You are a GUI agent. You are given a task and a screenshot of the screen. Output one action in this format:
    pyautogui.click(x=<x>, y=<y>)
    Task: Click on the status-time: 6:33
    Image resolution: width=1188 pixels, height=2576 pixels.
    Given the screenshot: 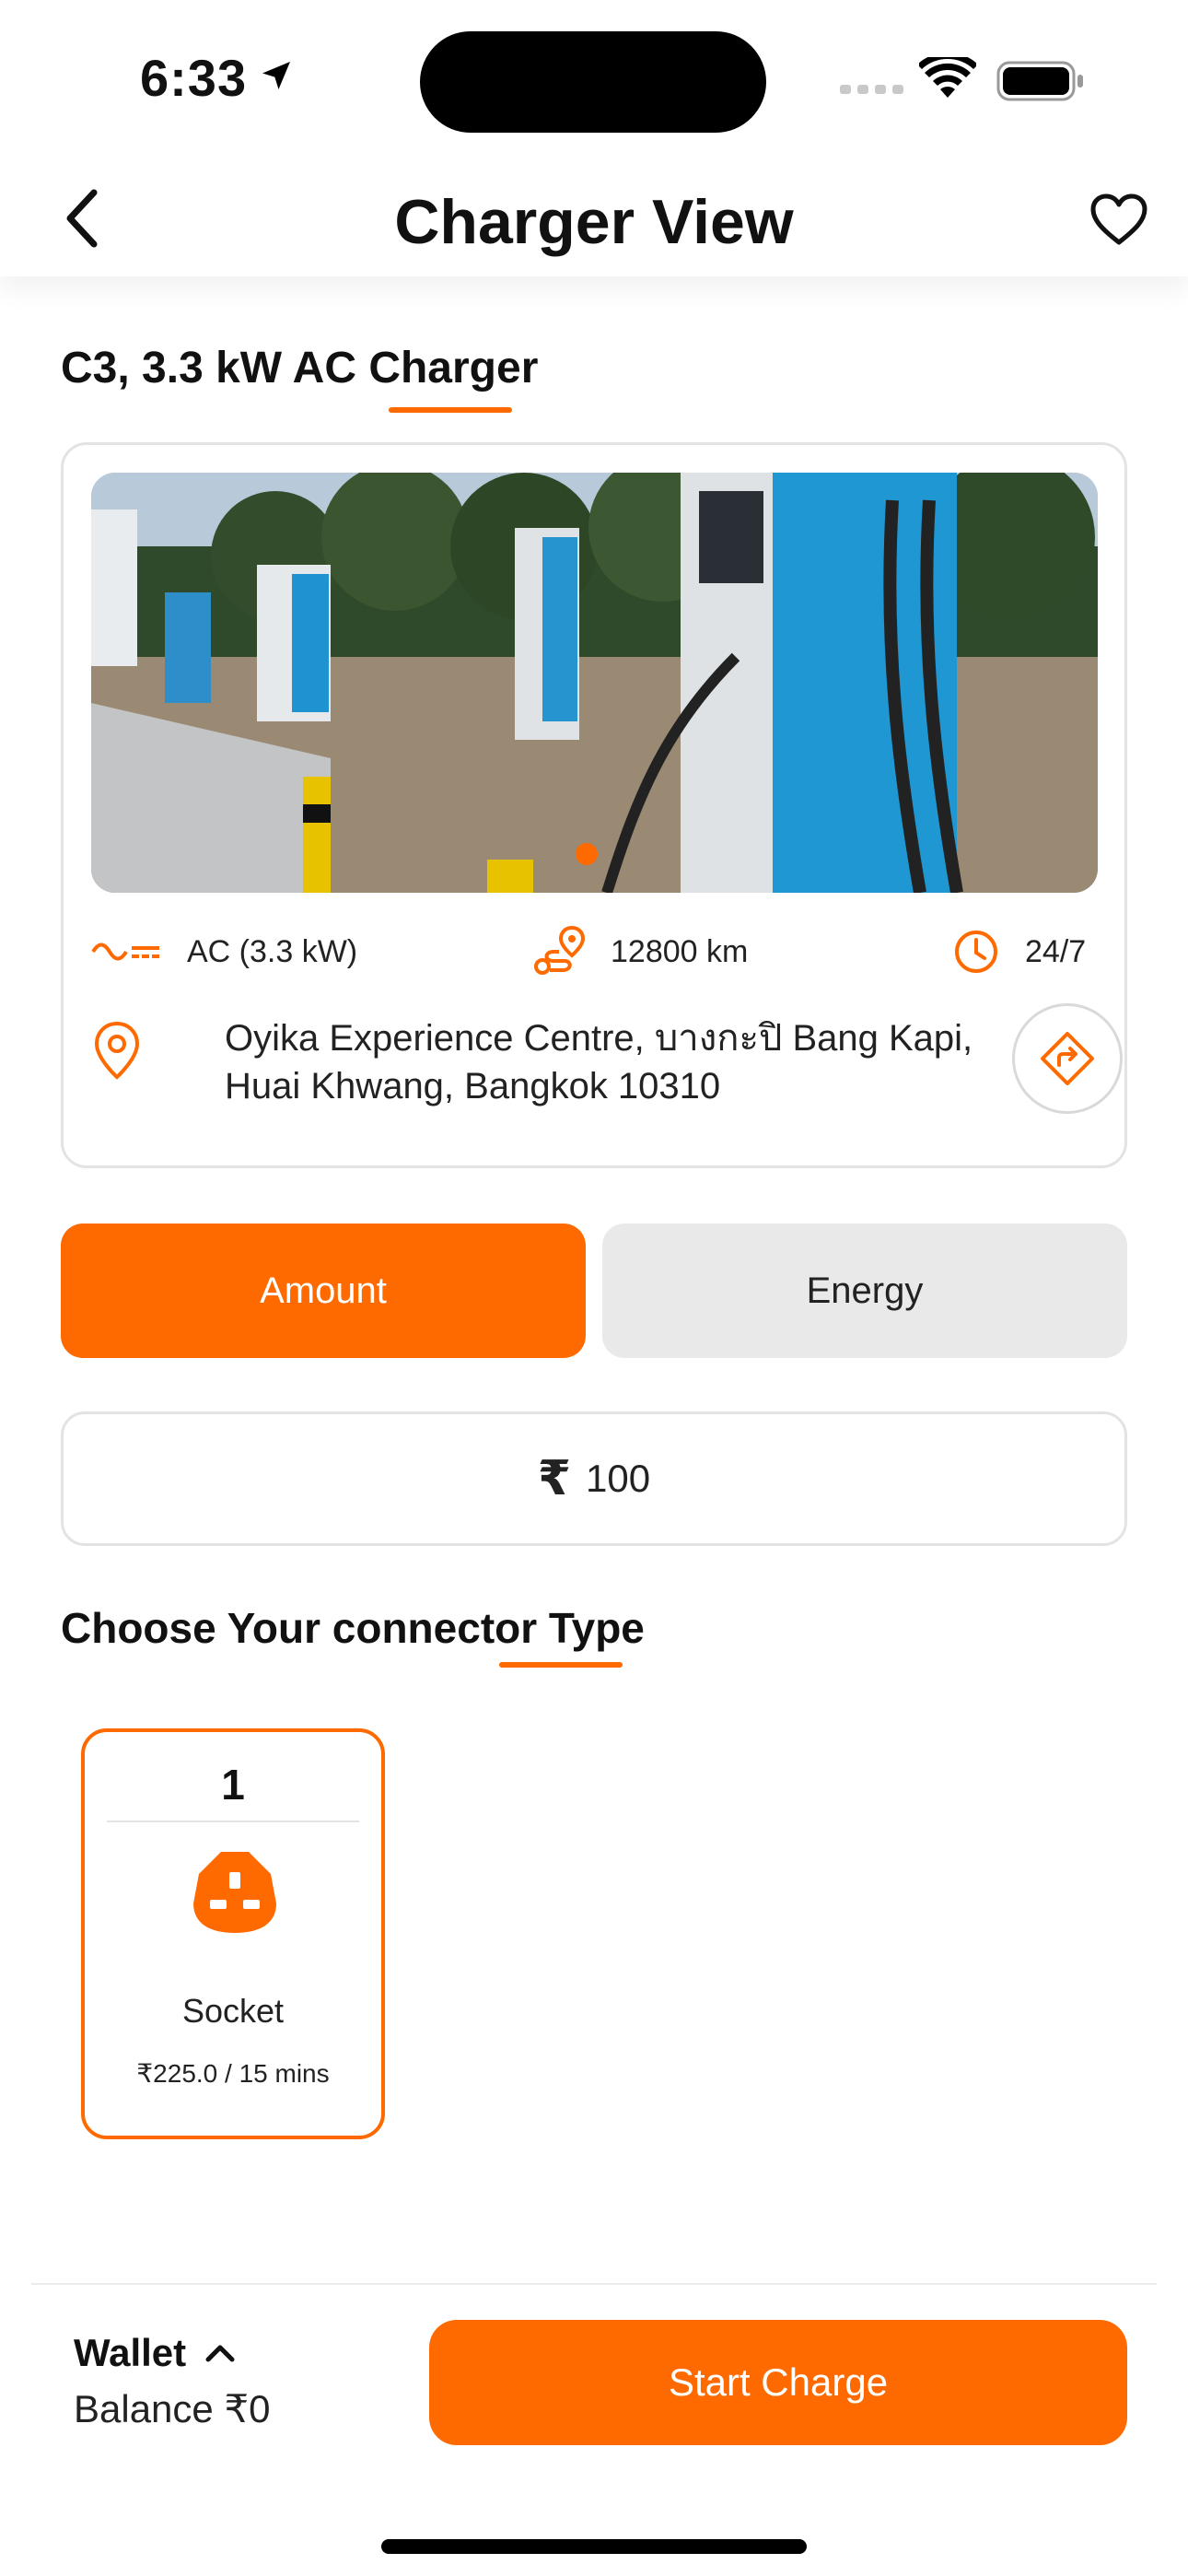 What is the action you would take?
    pyautogui.click(x=194, y=78)
    